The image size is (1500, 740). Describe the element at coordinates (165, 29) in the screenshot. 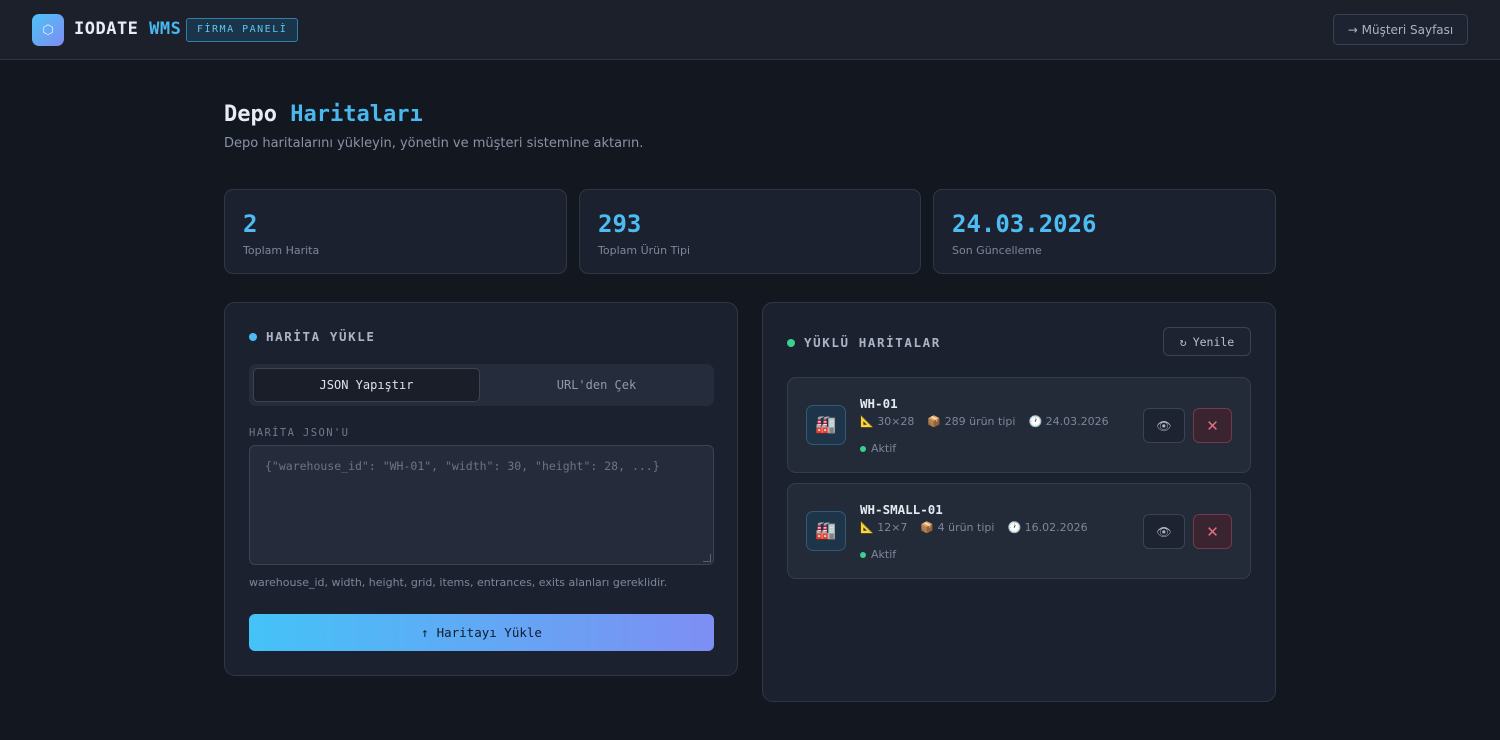

I see `brand-accent: WMS` at that location.